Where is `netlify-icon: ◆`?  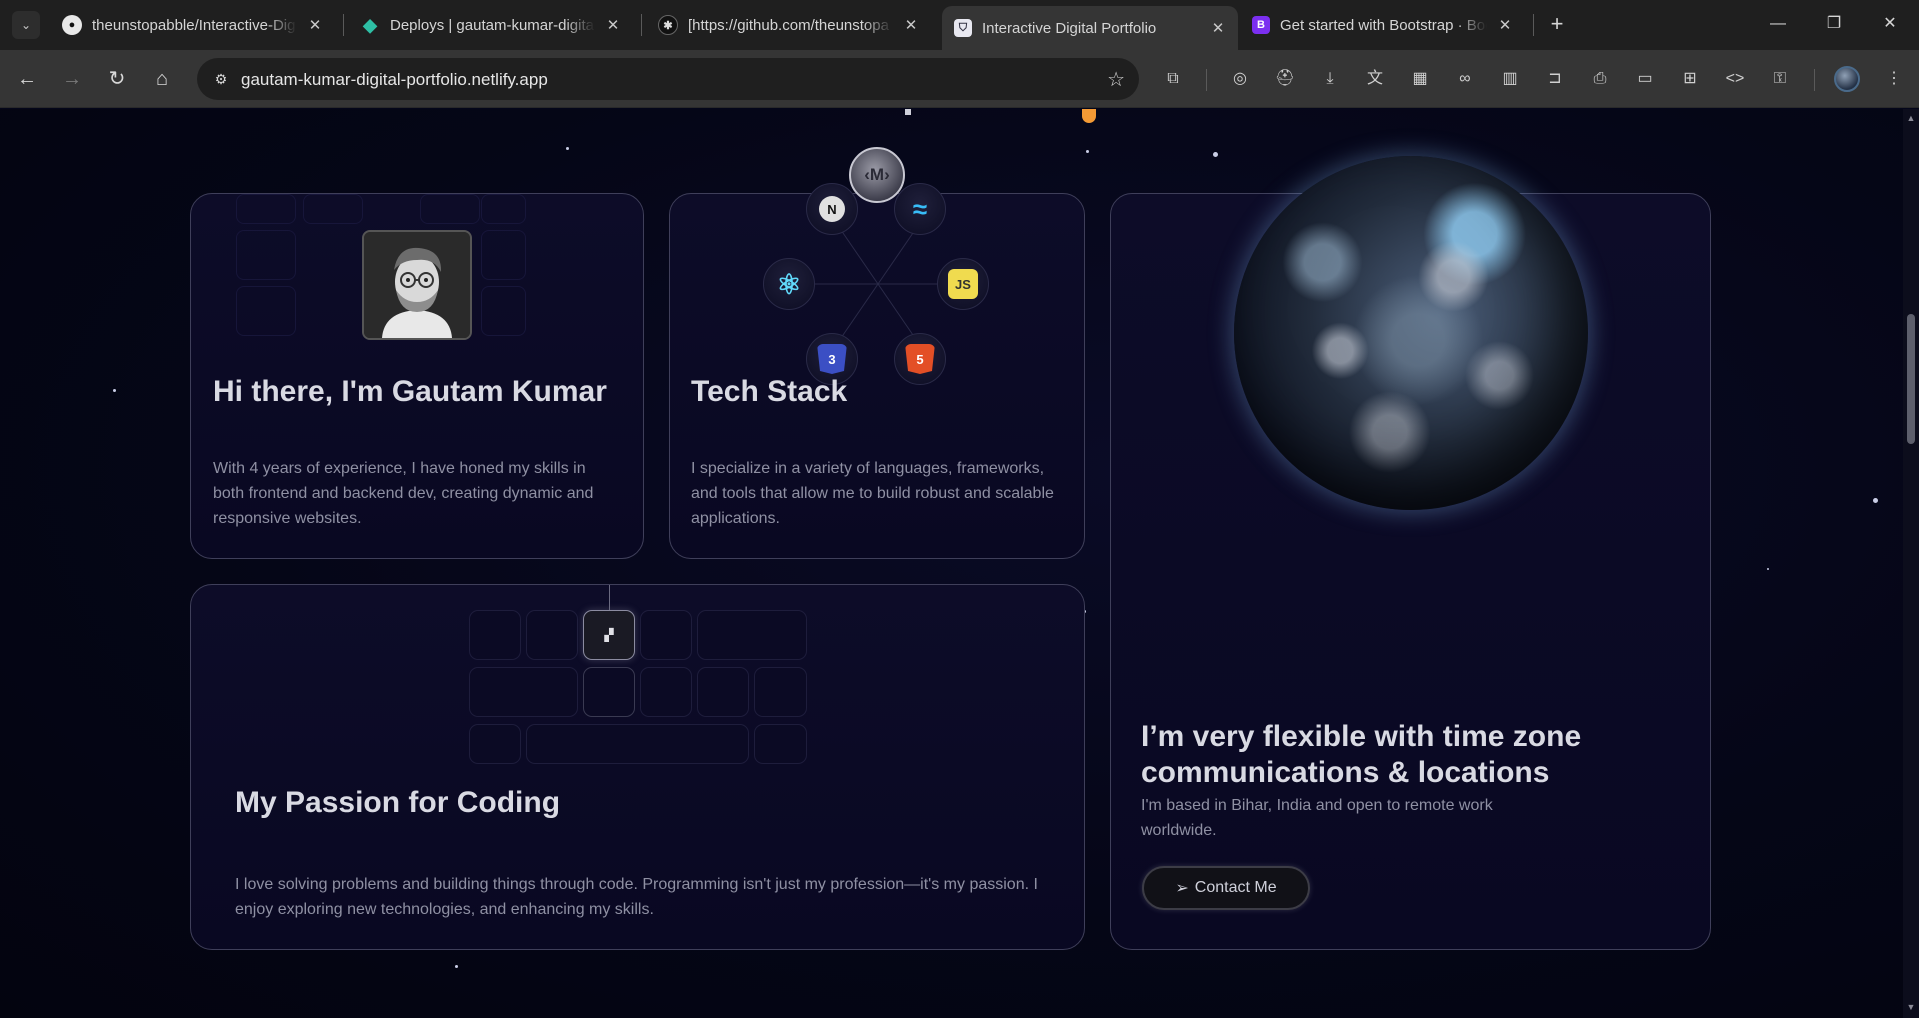
netlify-icon: ◆ is located at coordinates (370, 24).